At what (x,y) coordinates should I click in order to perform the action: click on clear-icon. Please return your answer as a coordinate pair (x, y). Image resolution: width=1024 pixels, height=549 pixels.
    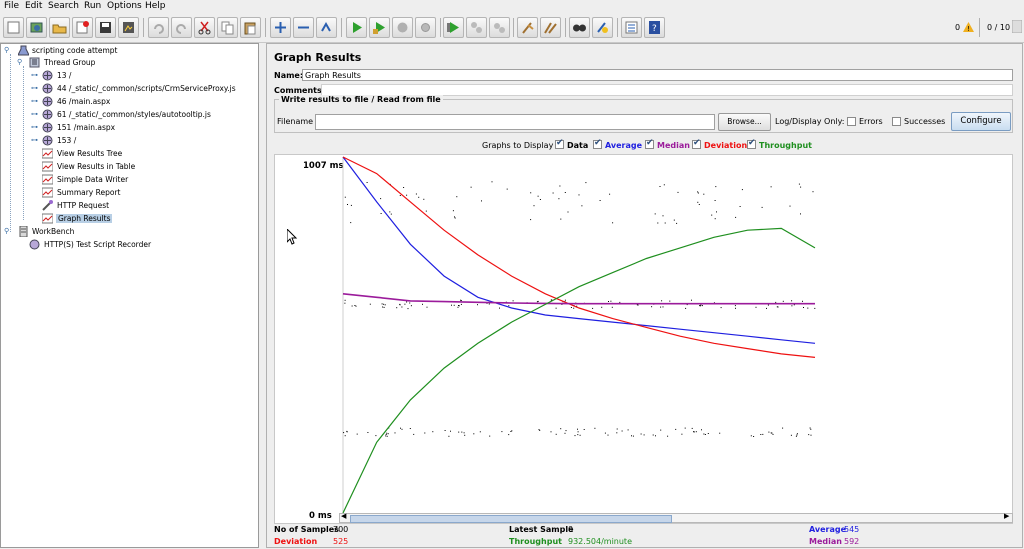
    Looking at the image, I should click on (527, 27).